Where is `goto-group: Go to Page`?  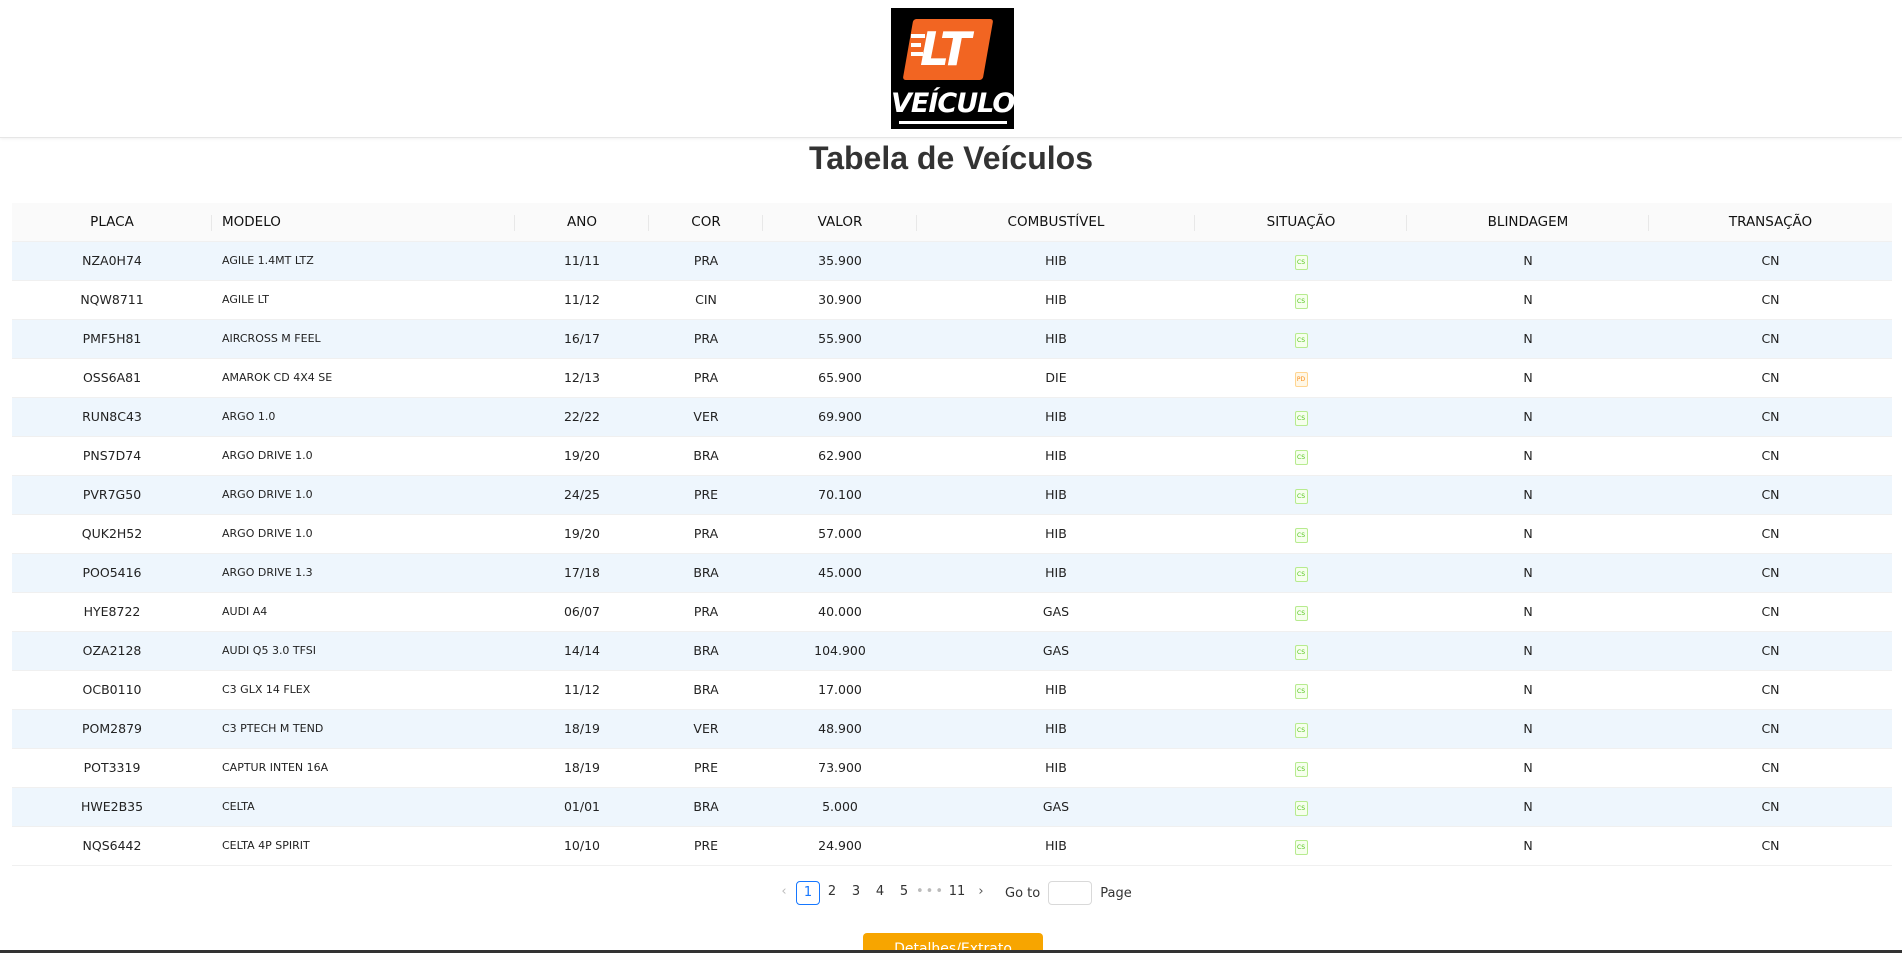 goto-group: Go to Page is located at coordinates (1068, 893).